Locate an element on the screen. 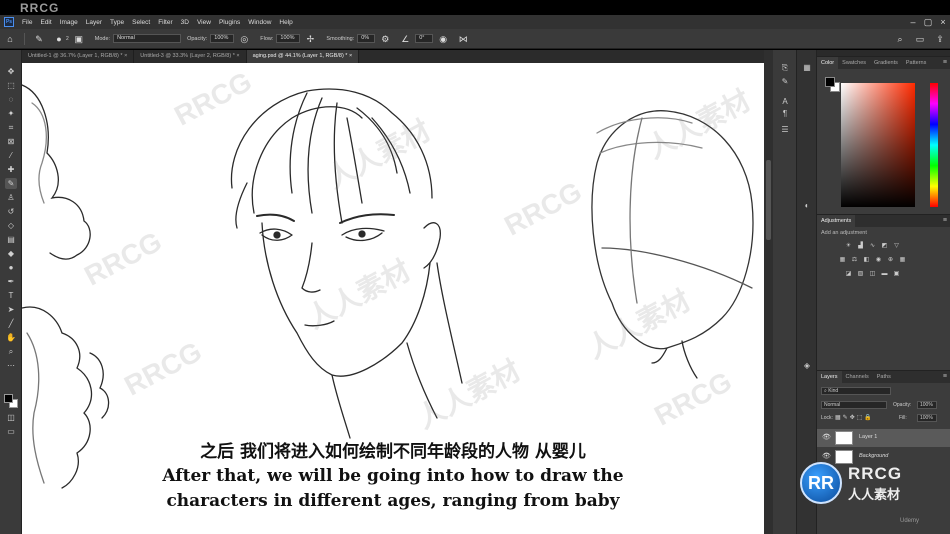 This screenshot has height=534, width=950. path-select-icon: ➤ is located at coordinates (11, 309).